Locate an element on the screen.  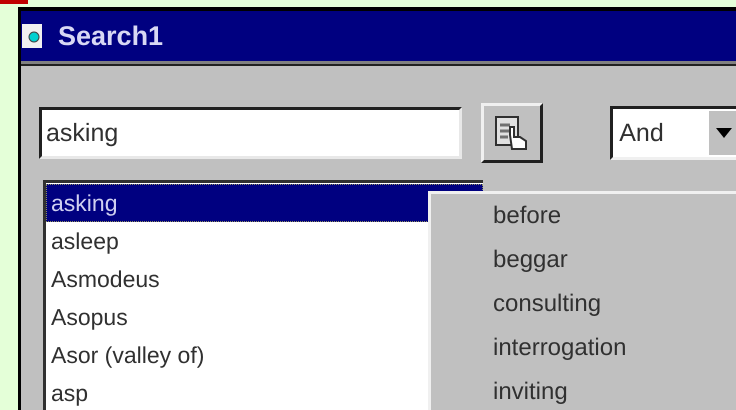
operator-dropdown: And is located at coordinates (673, 133).